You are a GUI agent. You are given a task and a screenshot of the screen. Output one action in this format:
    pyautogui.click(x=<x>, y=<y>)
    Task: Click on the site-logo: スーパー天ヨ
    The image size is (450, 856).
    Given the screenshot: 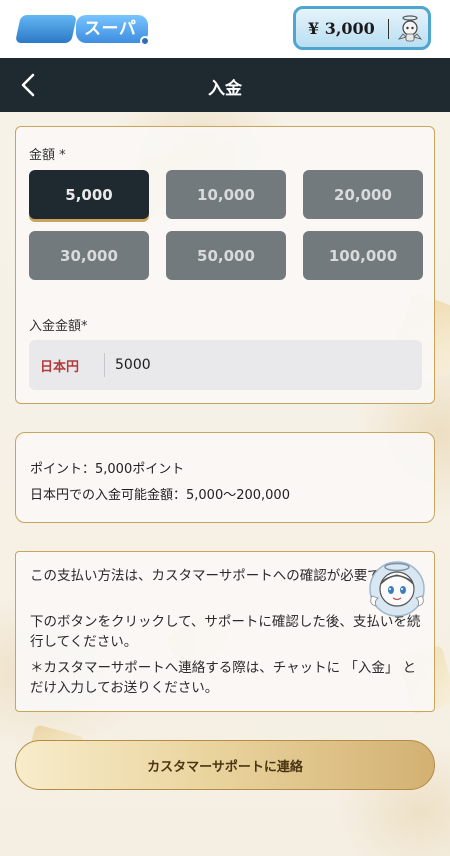 What is the action you would take?
    pyautogui.click(x=82, y=39)
    